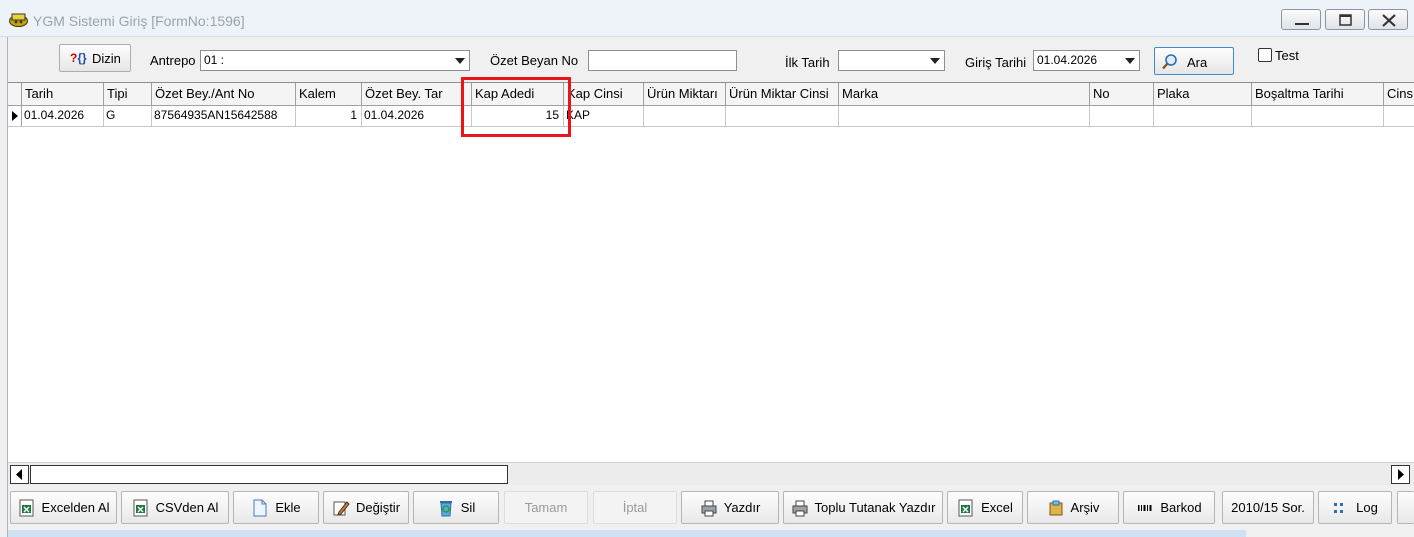 This screenshot has height=537, width=1414. I want to click on tamam-button: Tamam, so click(546, 507).